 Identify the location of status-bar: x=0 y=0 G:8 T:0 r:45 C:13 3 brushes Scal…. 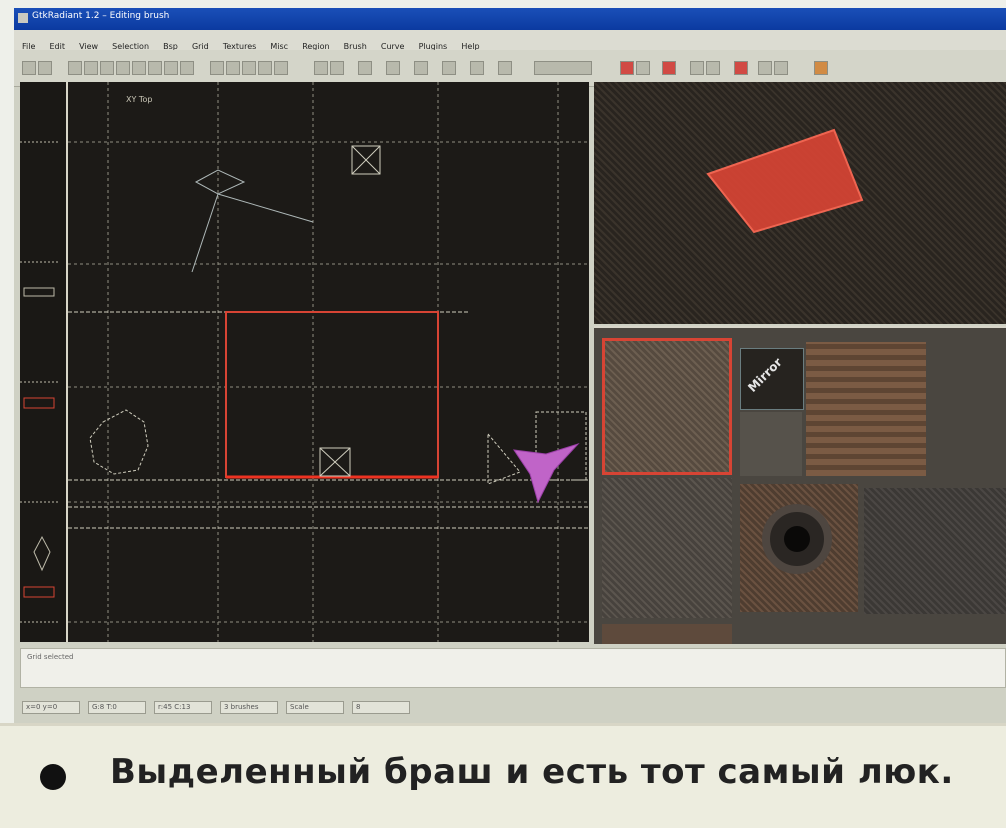
(510, 707).